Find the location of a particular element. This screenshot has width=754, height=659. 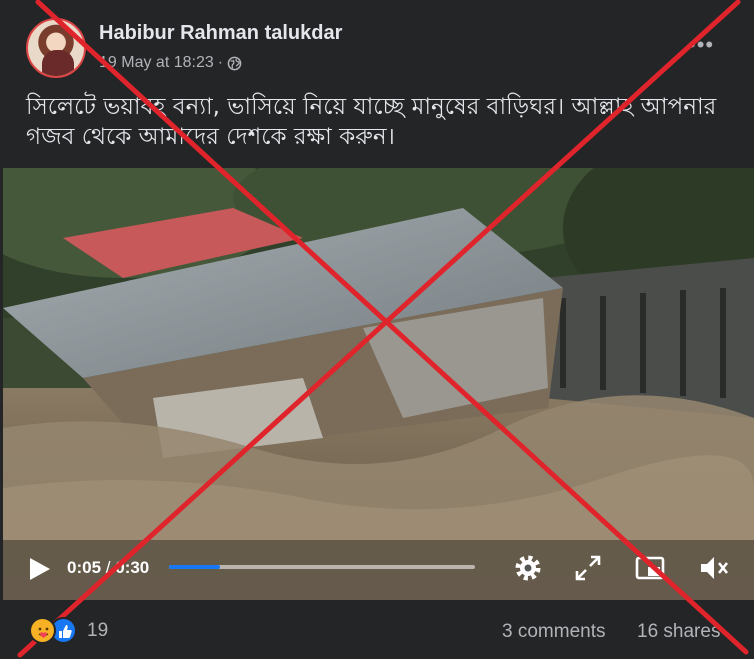

care-reaction-icon is located at coordinates (42, 630).